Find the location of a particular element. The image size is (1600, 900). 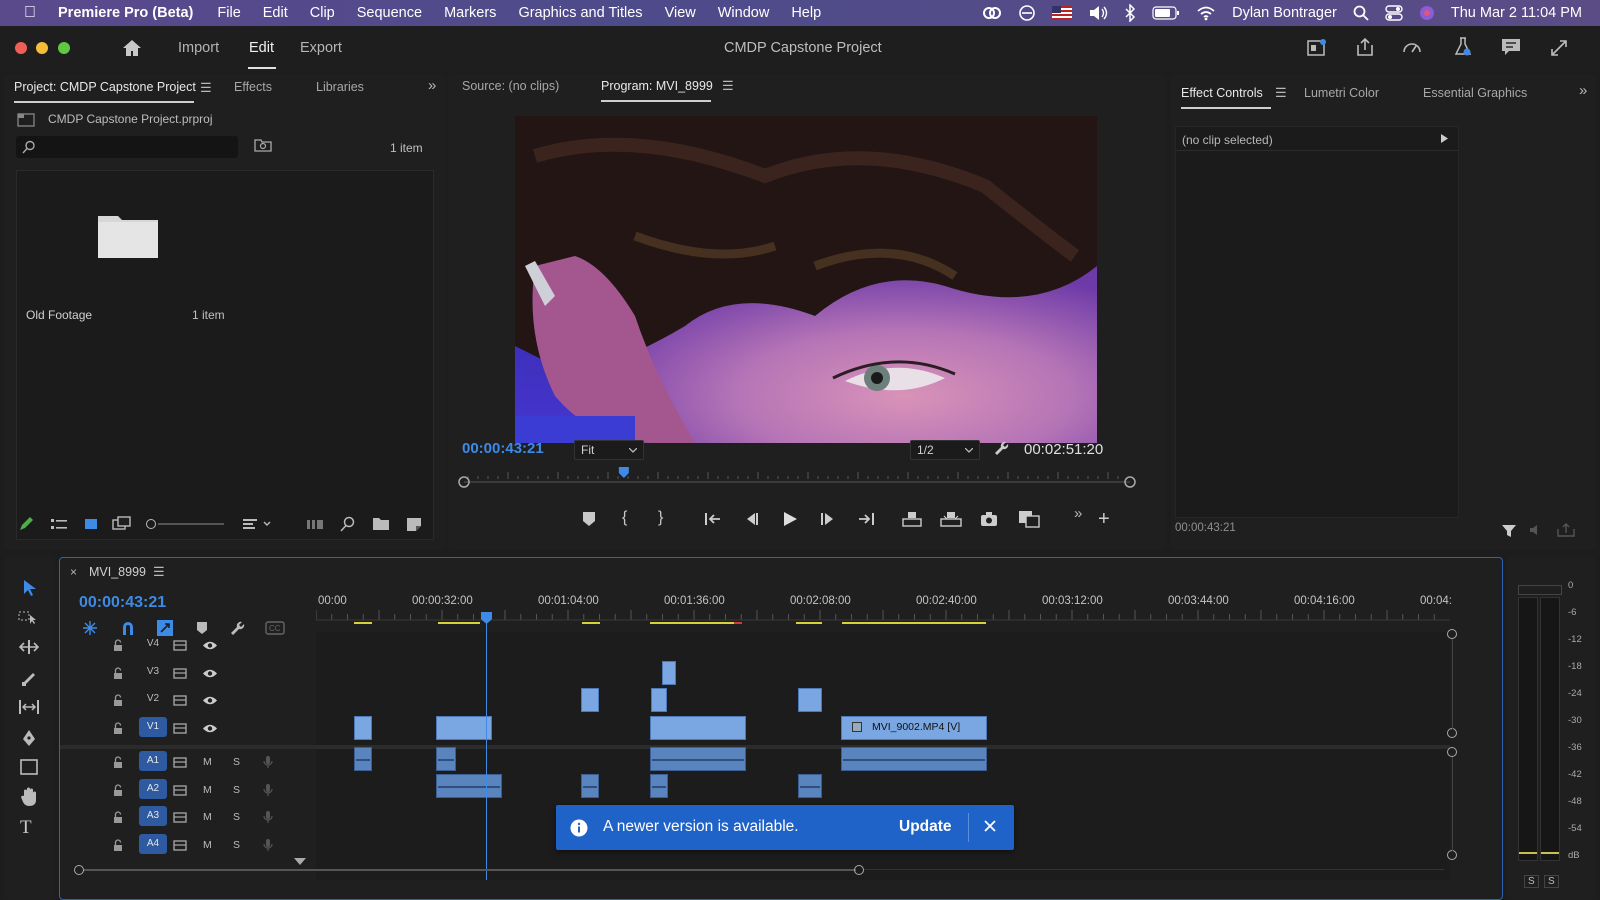

microphone-icon is located at coordinates (268, 817).